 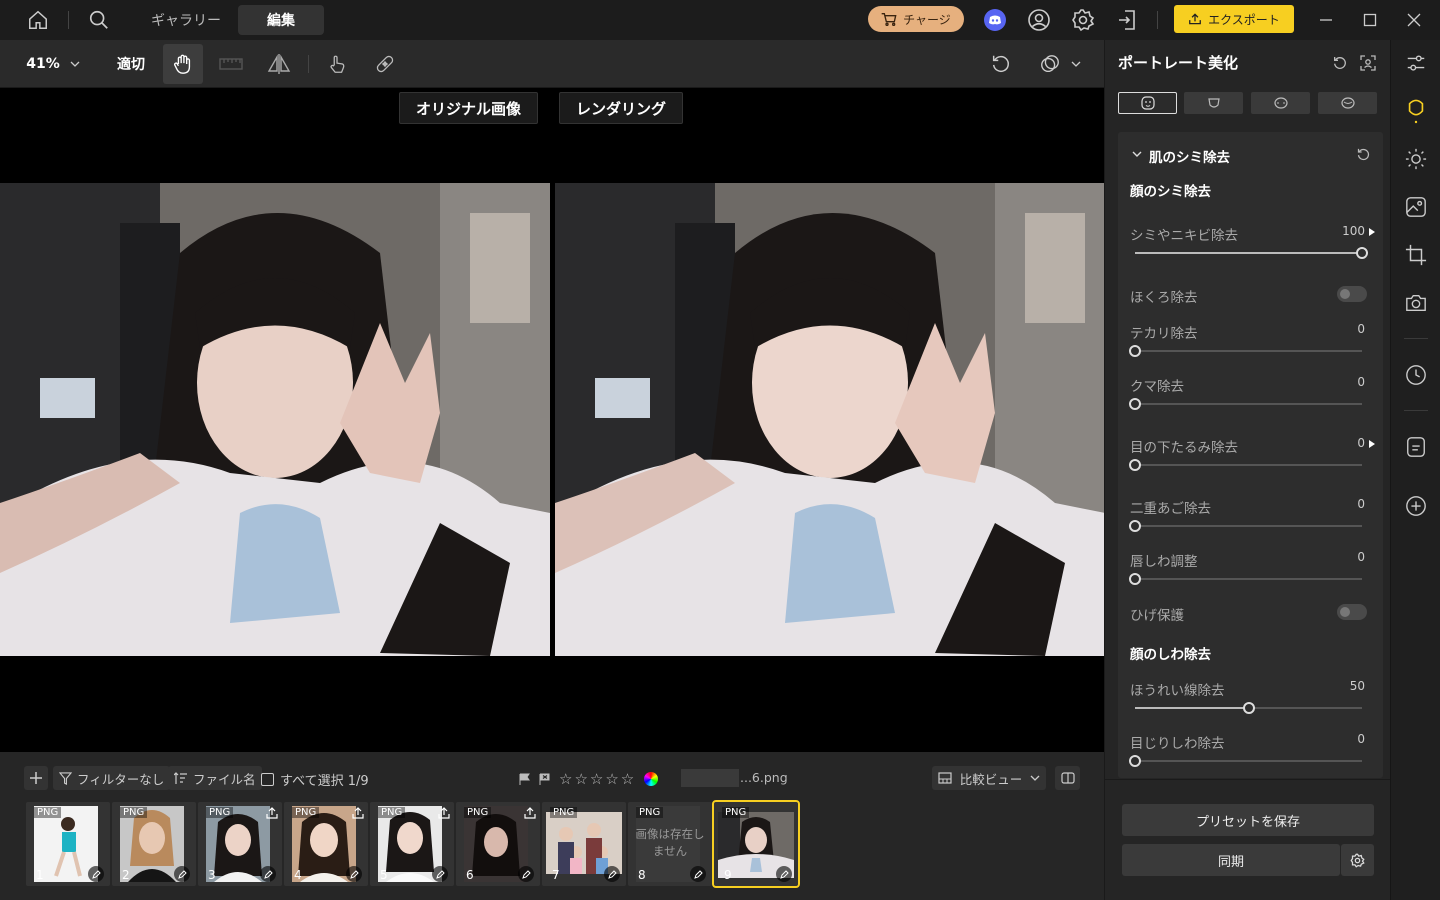 I want to click on reject-flag-icon, so click(x=545, y=779).